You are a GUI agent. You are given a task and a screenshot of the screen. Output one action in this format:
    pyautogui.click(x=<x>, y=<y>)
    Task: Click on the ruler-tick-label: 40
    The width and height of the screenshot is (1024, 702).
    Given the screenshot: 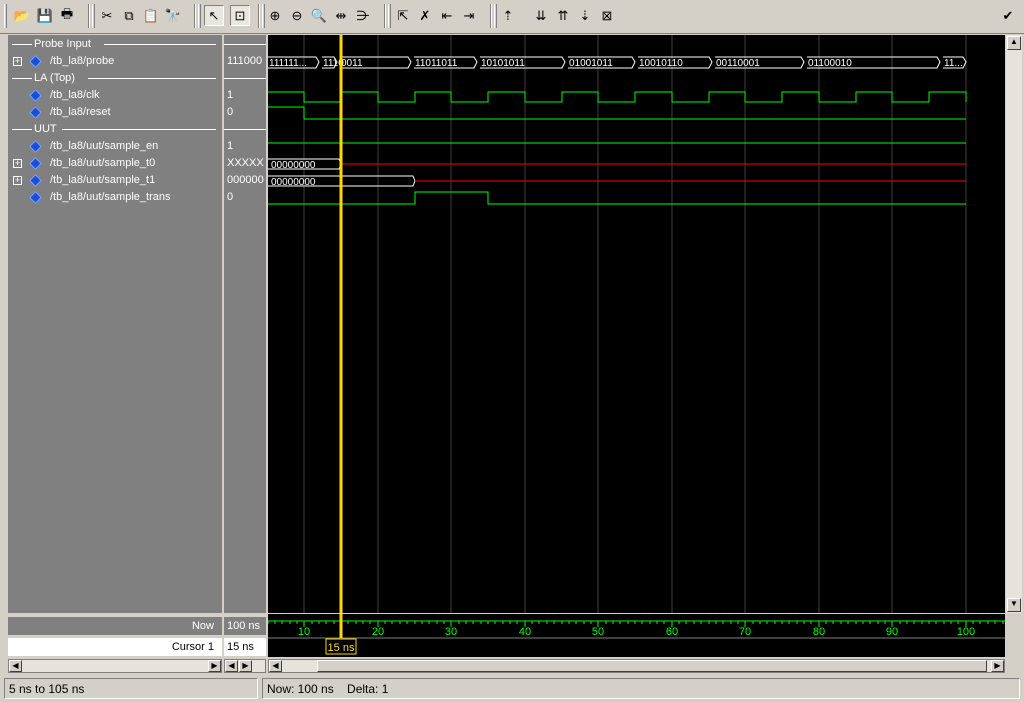 What is the action you would take?
    pyautogui.click(x=525, y=632)
    